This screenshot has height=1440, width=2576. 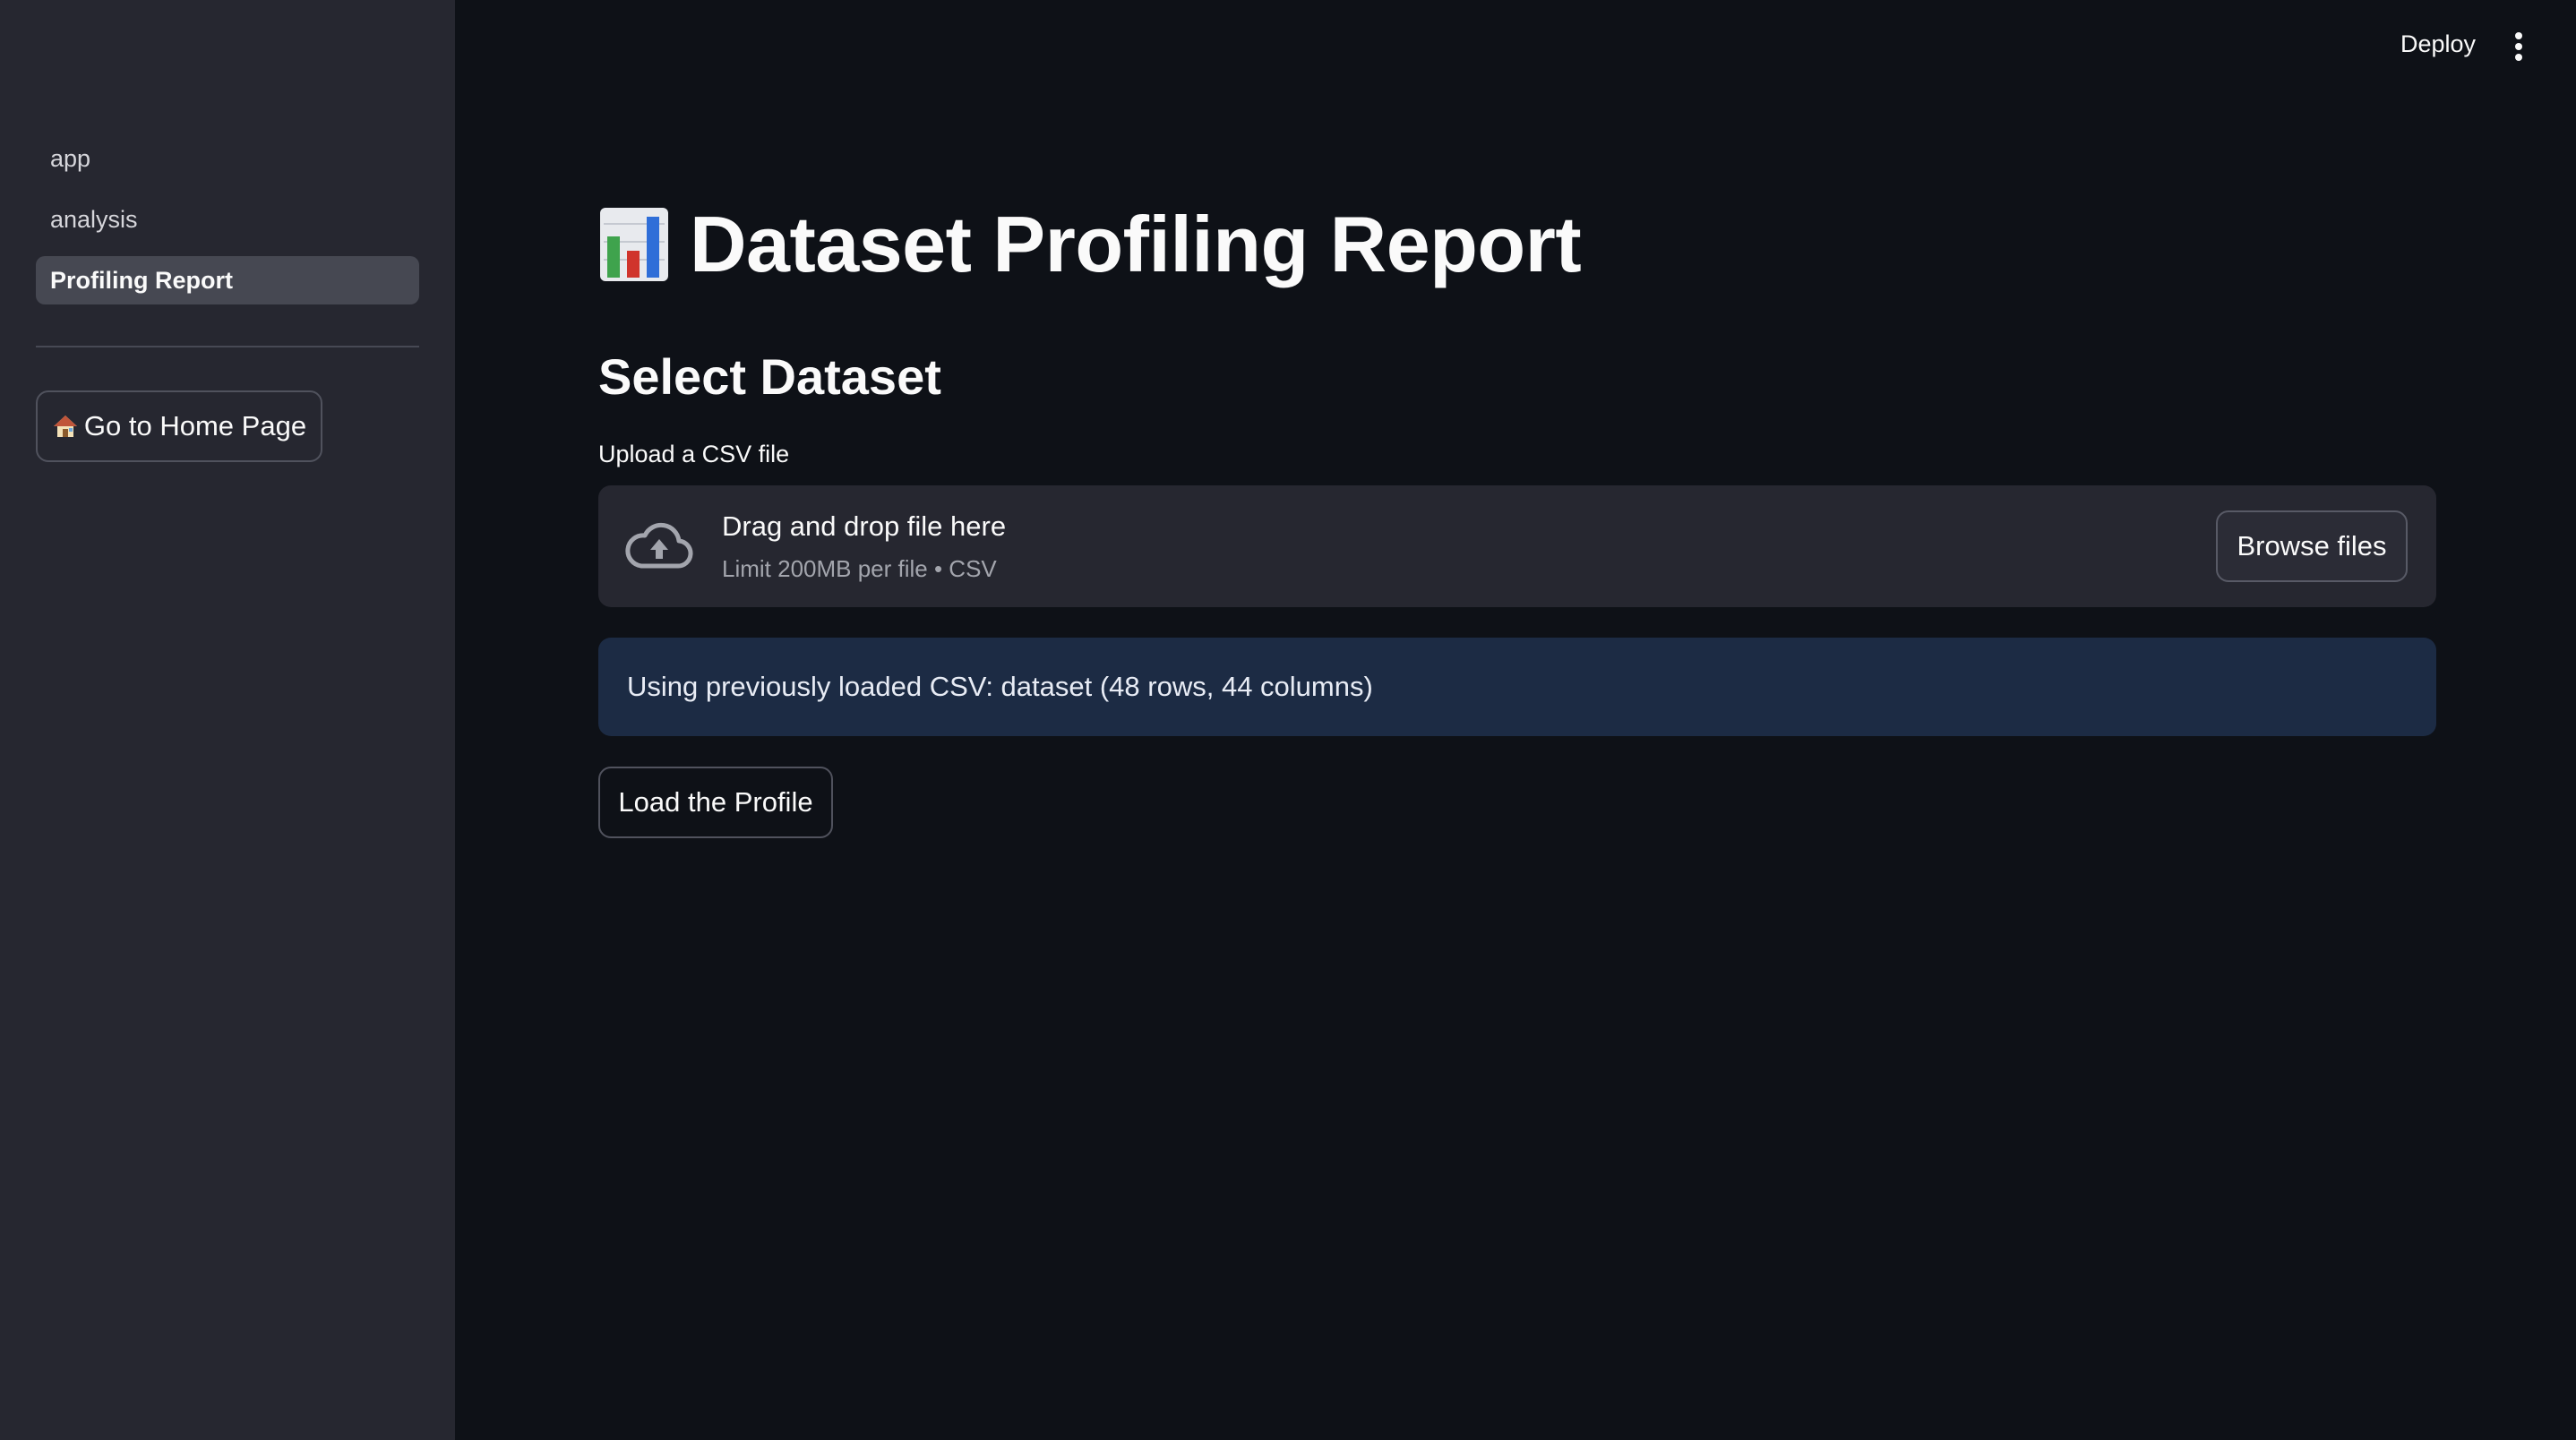 I want to click on sidebar-item-profiling-report: Profiling Report, so click(x=227, y=280).